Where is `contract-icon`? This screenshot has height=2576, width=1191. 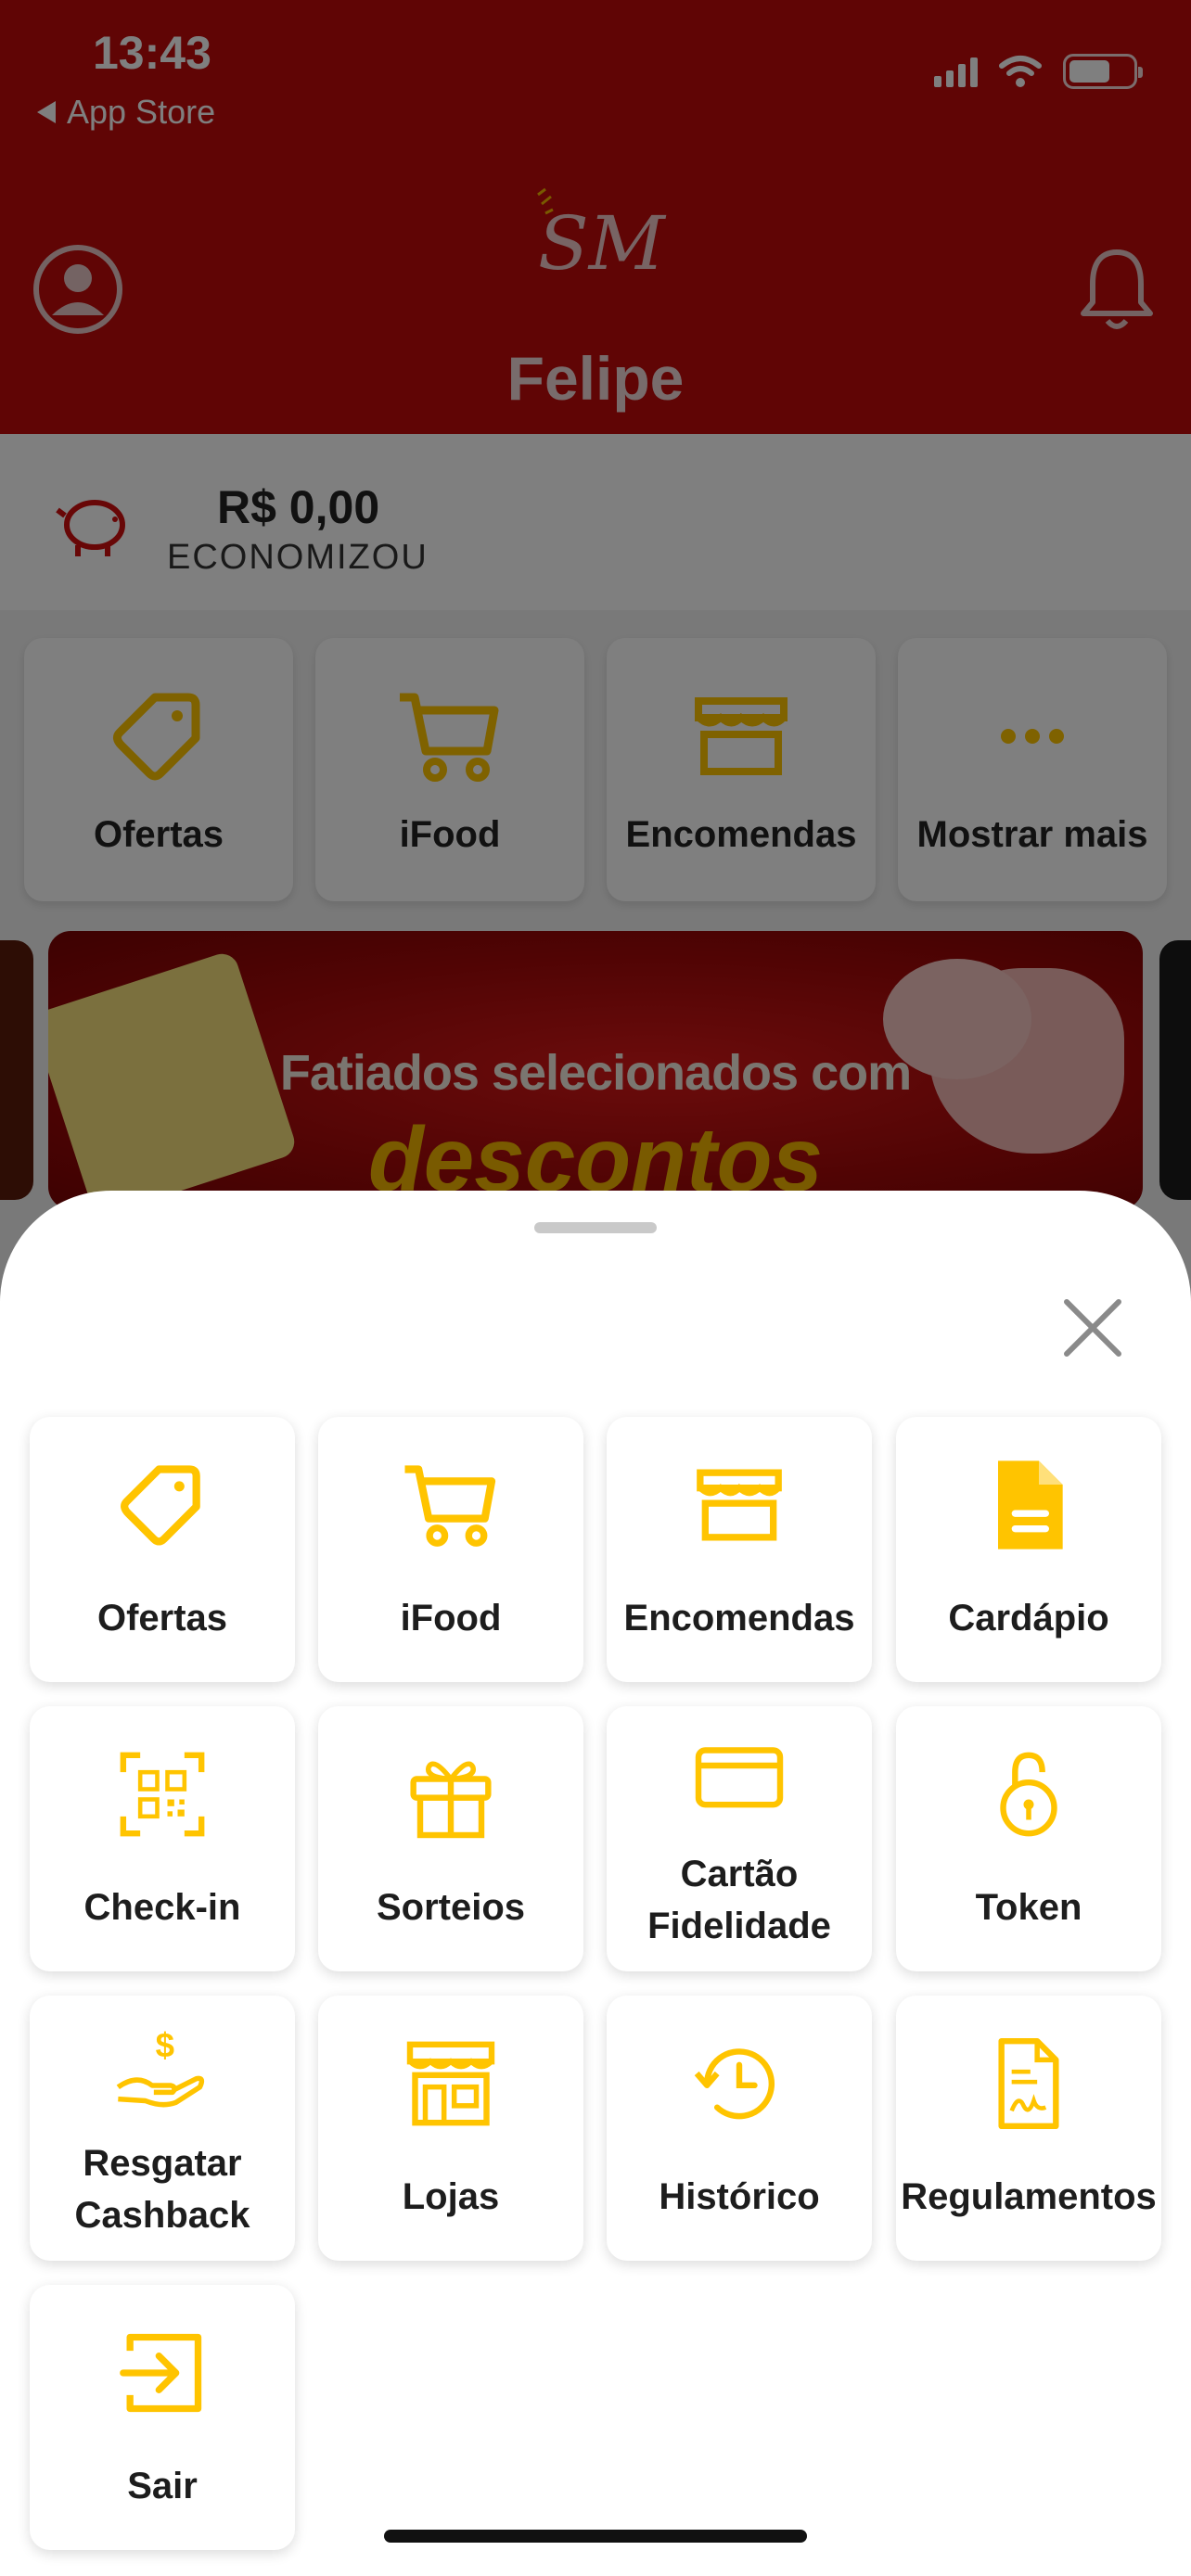 contract-icon is located at coordinates (1028, 2084).